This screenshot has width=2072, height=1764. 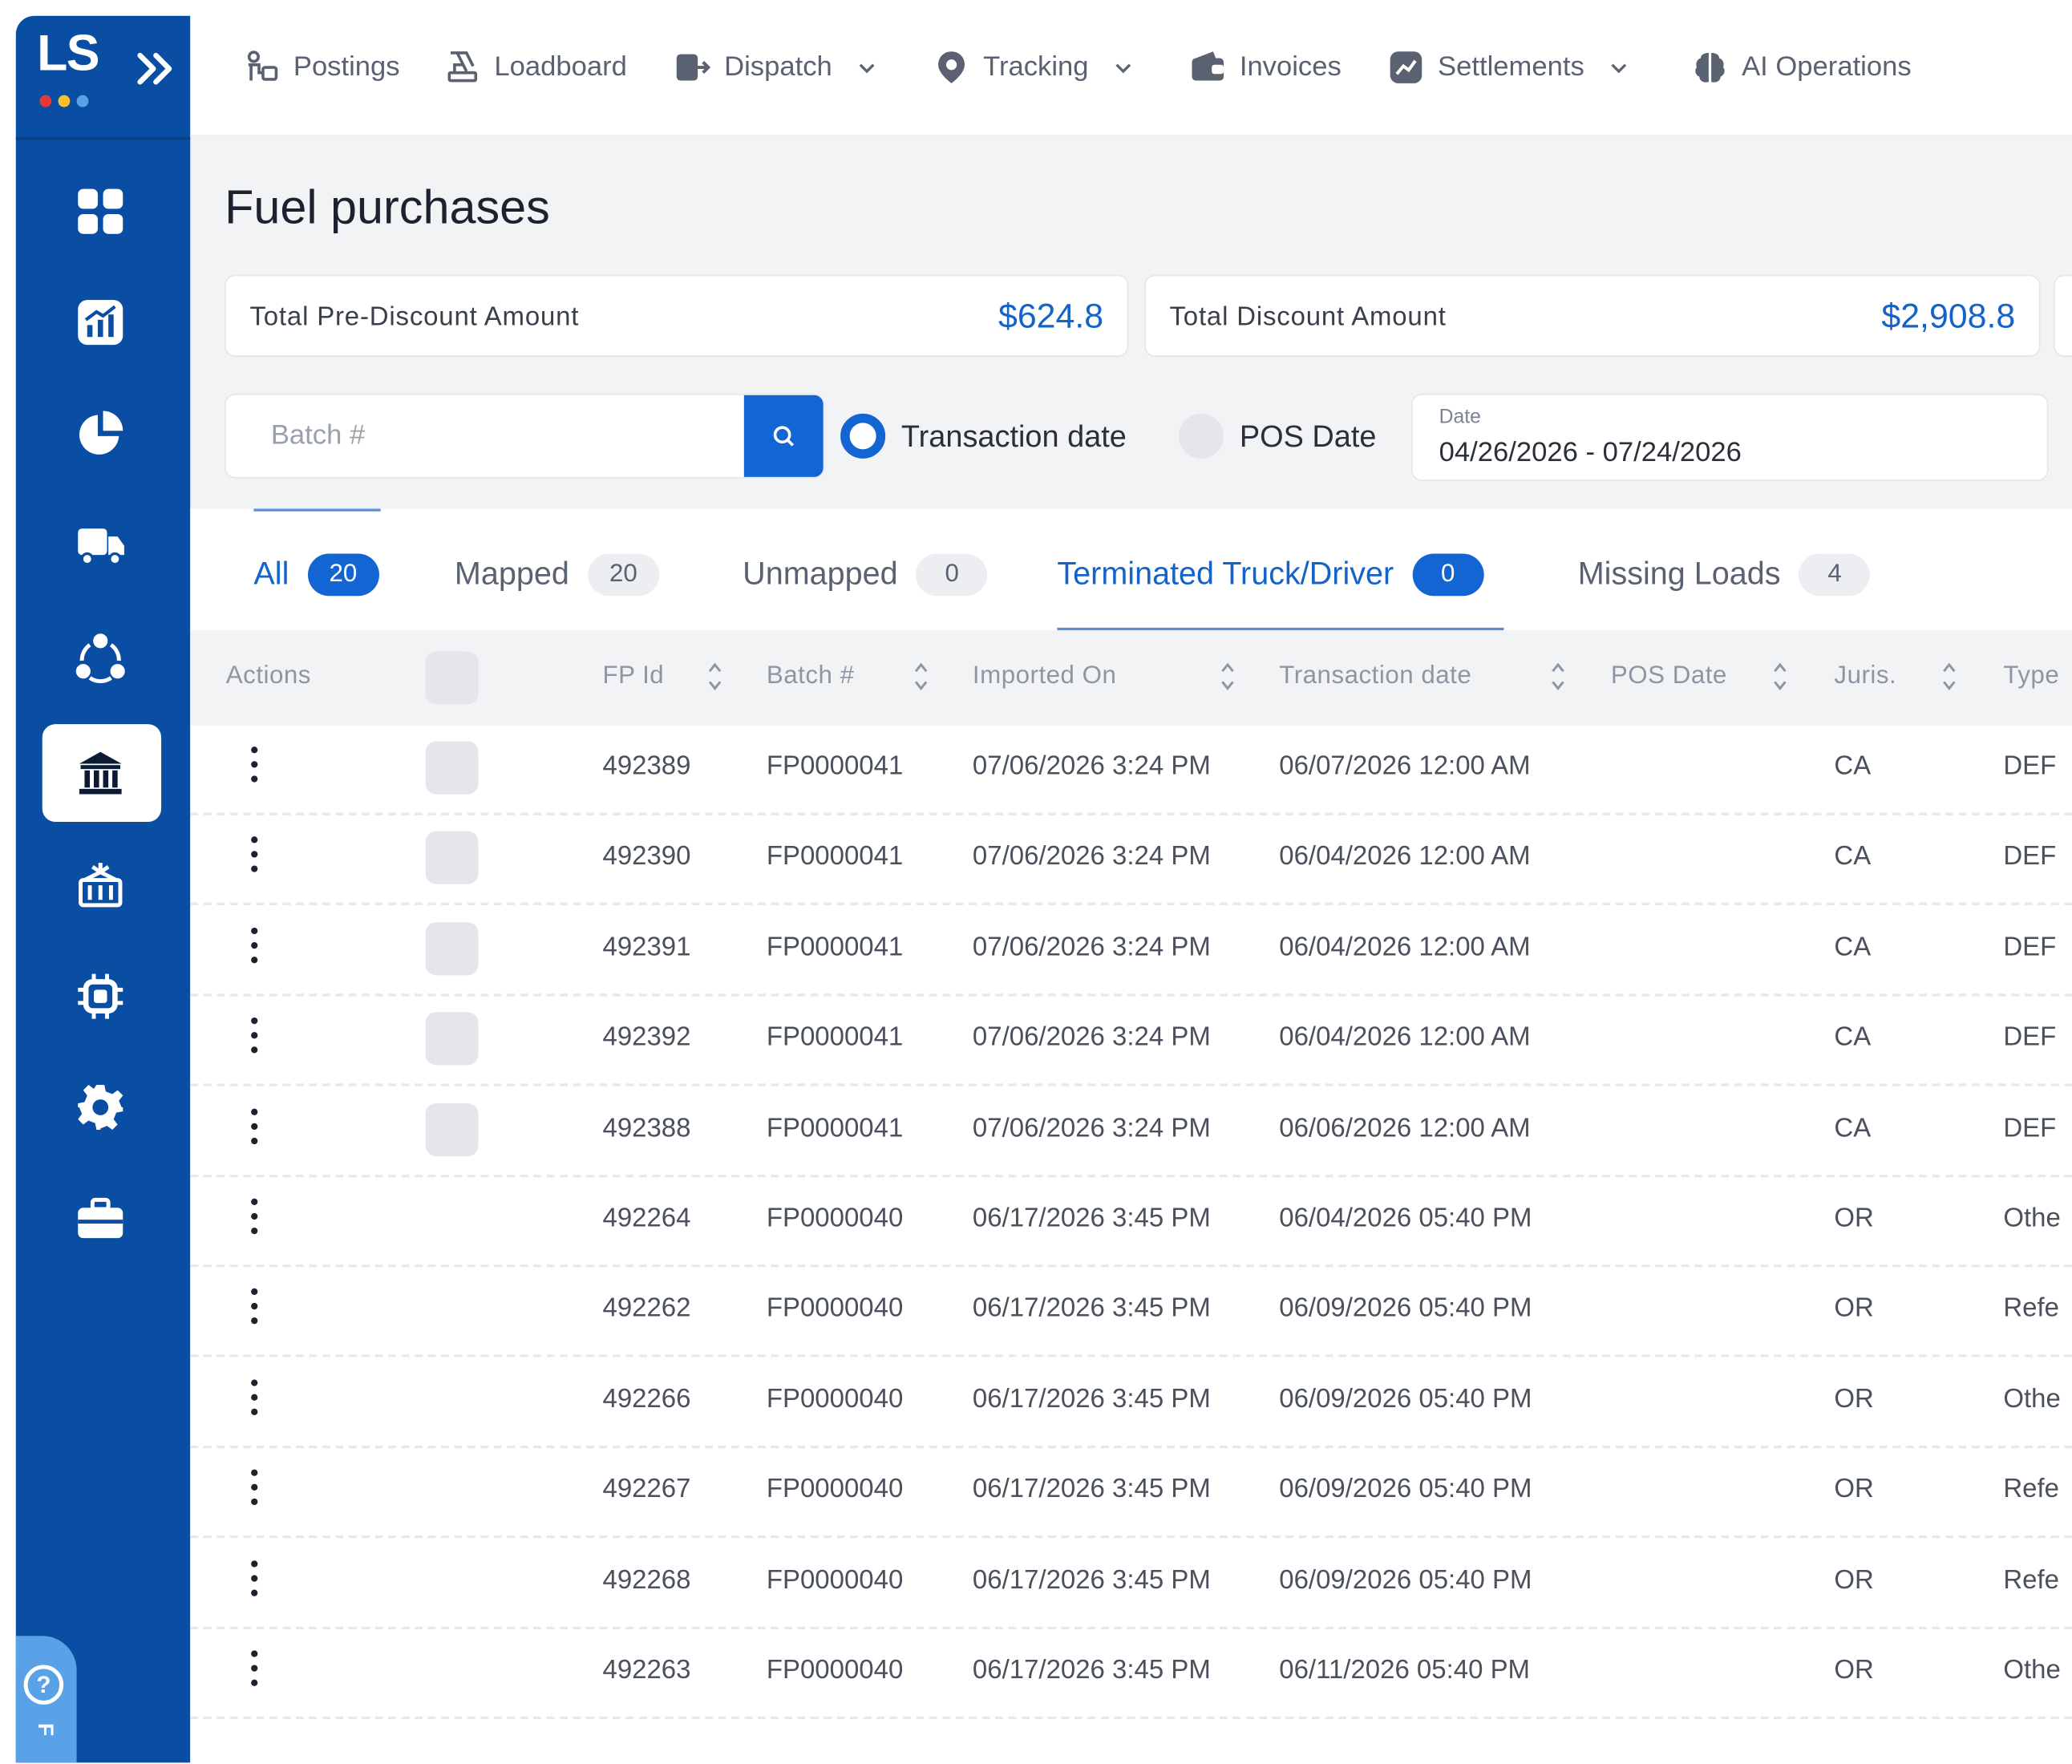 I want to click on cell-juris: CA, so click(x=1853, y=857).